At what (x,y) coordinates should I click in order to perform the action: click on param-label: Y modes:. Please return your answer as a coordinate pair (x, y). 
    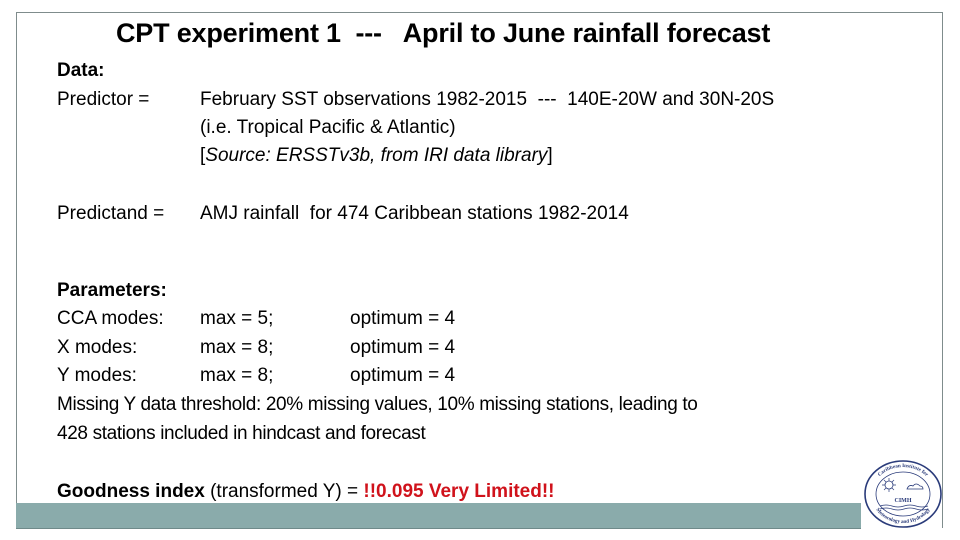
    Looking at the image, I should click on (97, 375).